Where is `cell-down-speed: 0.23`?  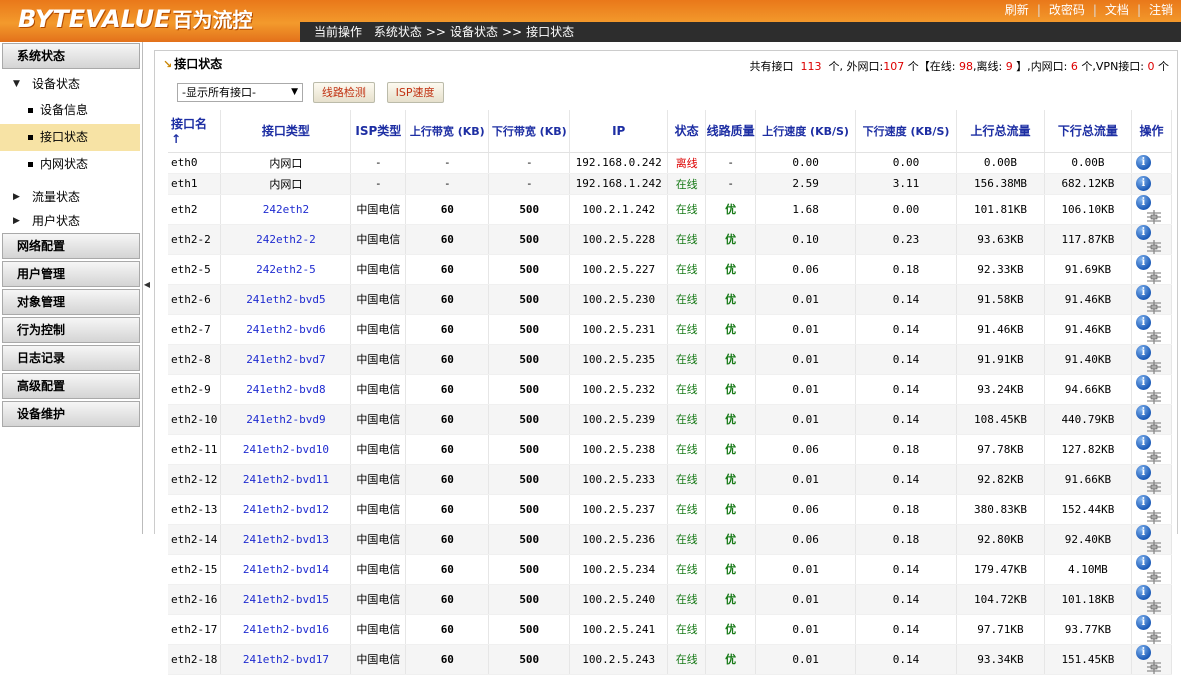 cell-down-speed: 0.23 is located at coordinates (906, 239).